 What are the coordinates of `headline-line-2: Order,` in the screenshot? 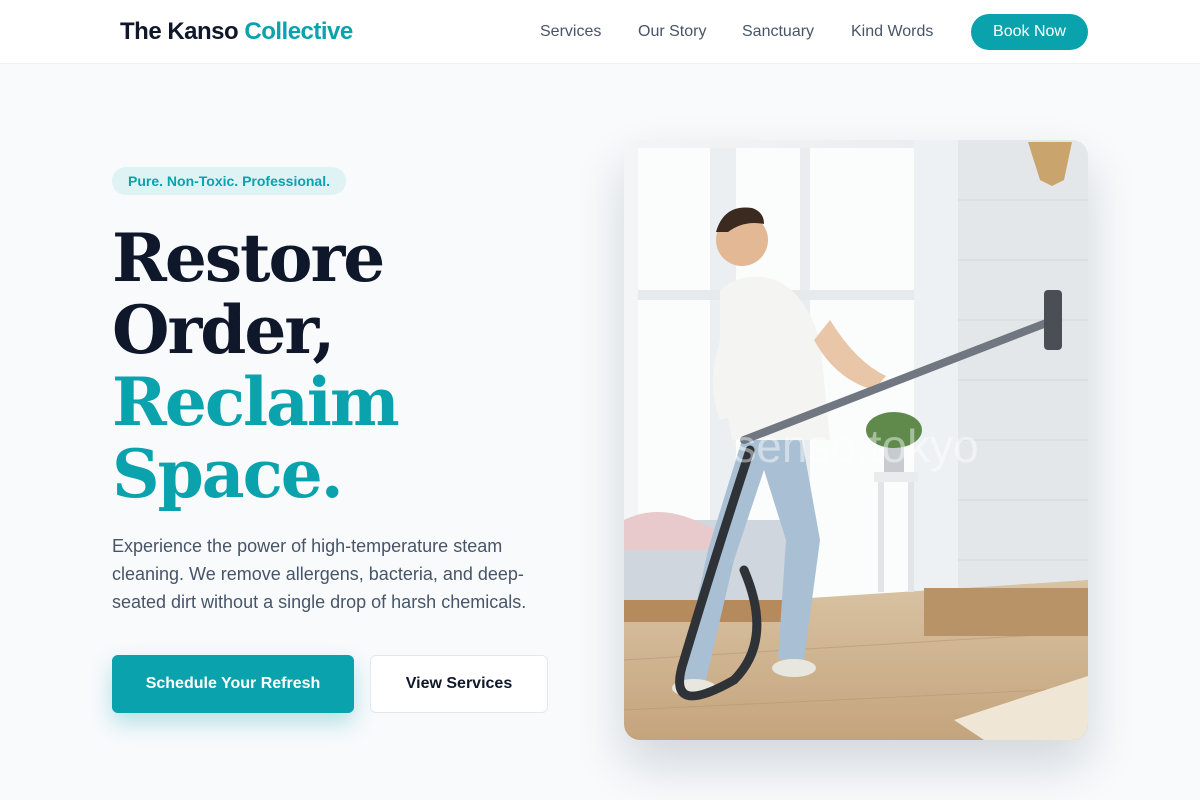 It's located at (223, 330).